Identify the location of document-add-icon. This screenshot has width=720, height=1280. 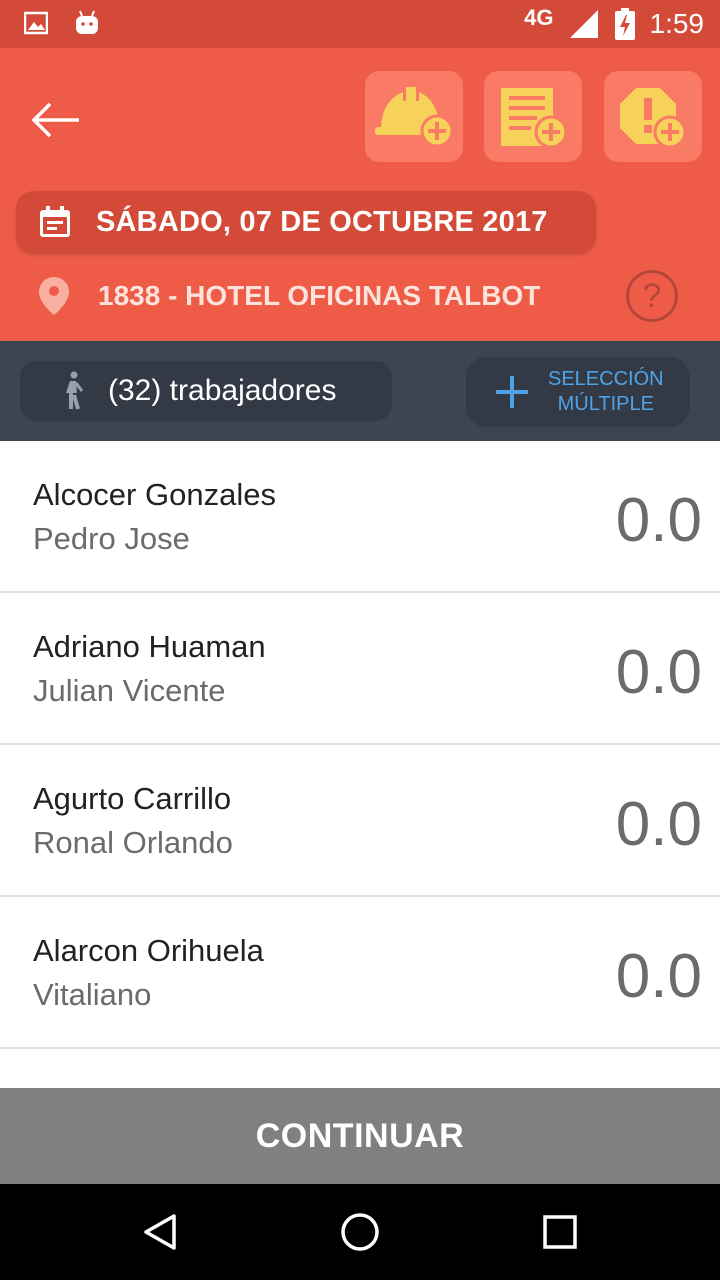
(534, 117).